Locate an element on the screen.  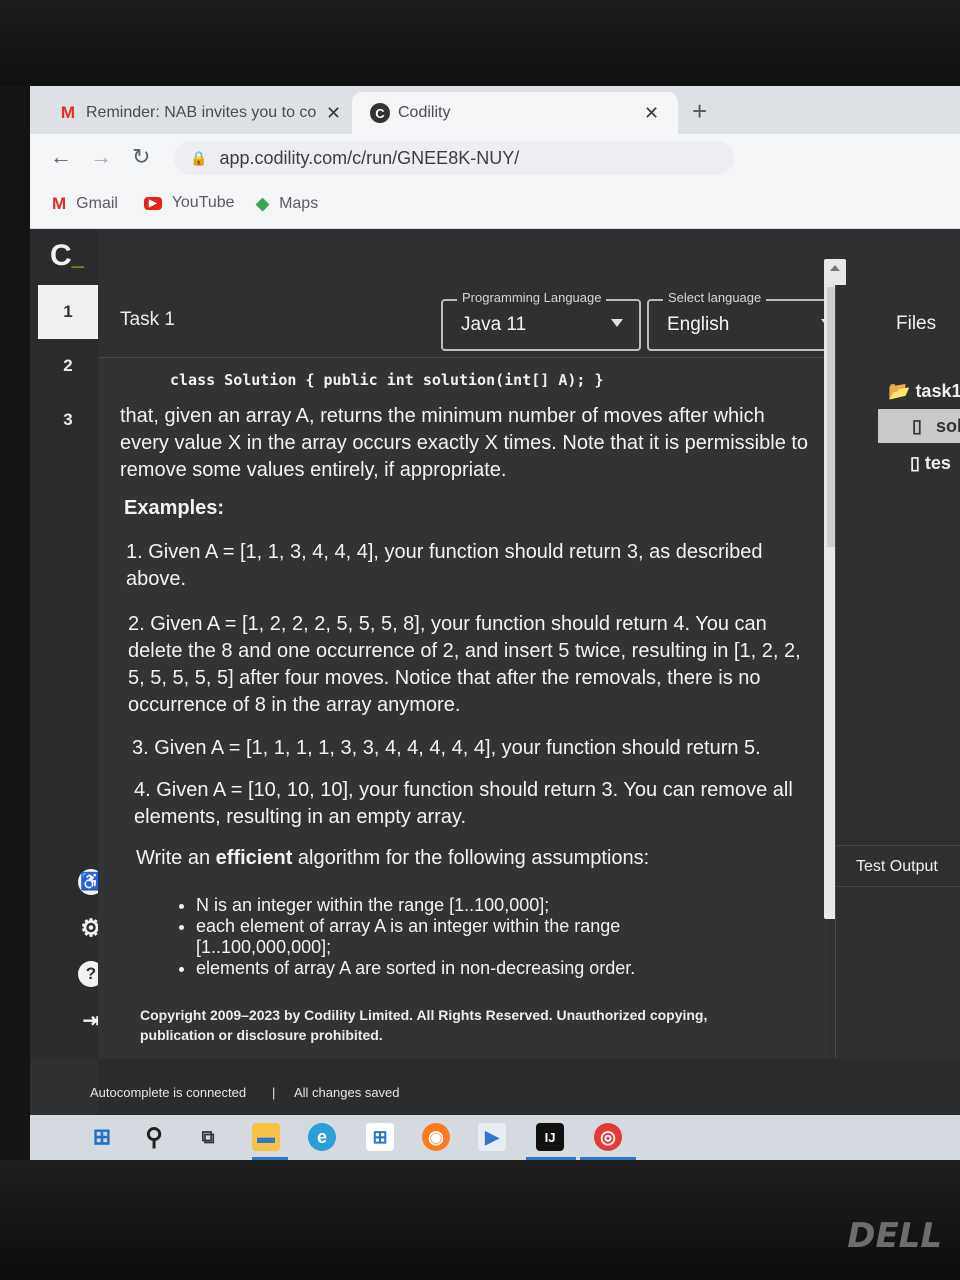
assumptions-text: Write an is located at coordinates (176, 858).